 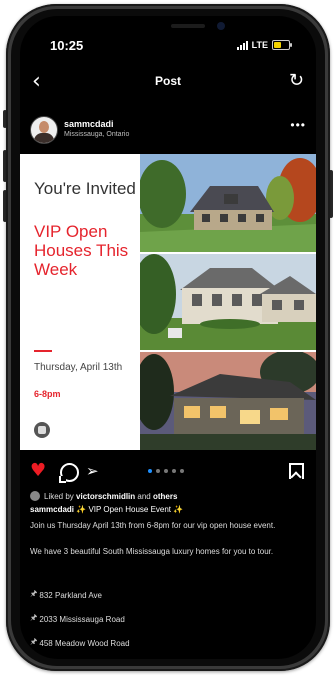 What do you see at coordinates (259, 45) in the screenshot?
I see `network-label: LTE` at bounding box center [259, 45].